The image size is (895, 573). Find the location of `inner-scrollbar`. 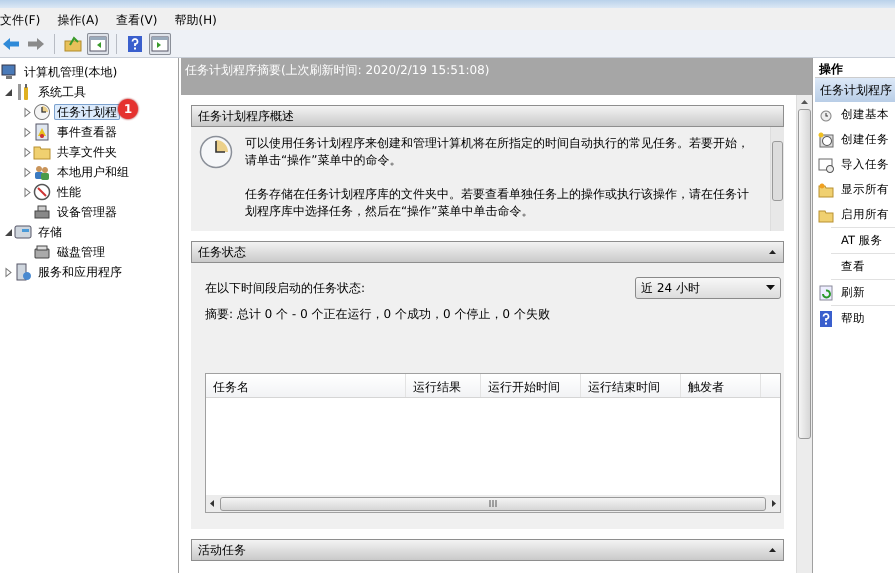

inner-scrollbar is located at coordinates (777, 179).